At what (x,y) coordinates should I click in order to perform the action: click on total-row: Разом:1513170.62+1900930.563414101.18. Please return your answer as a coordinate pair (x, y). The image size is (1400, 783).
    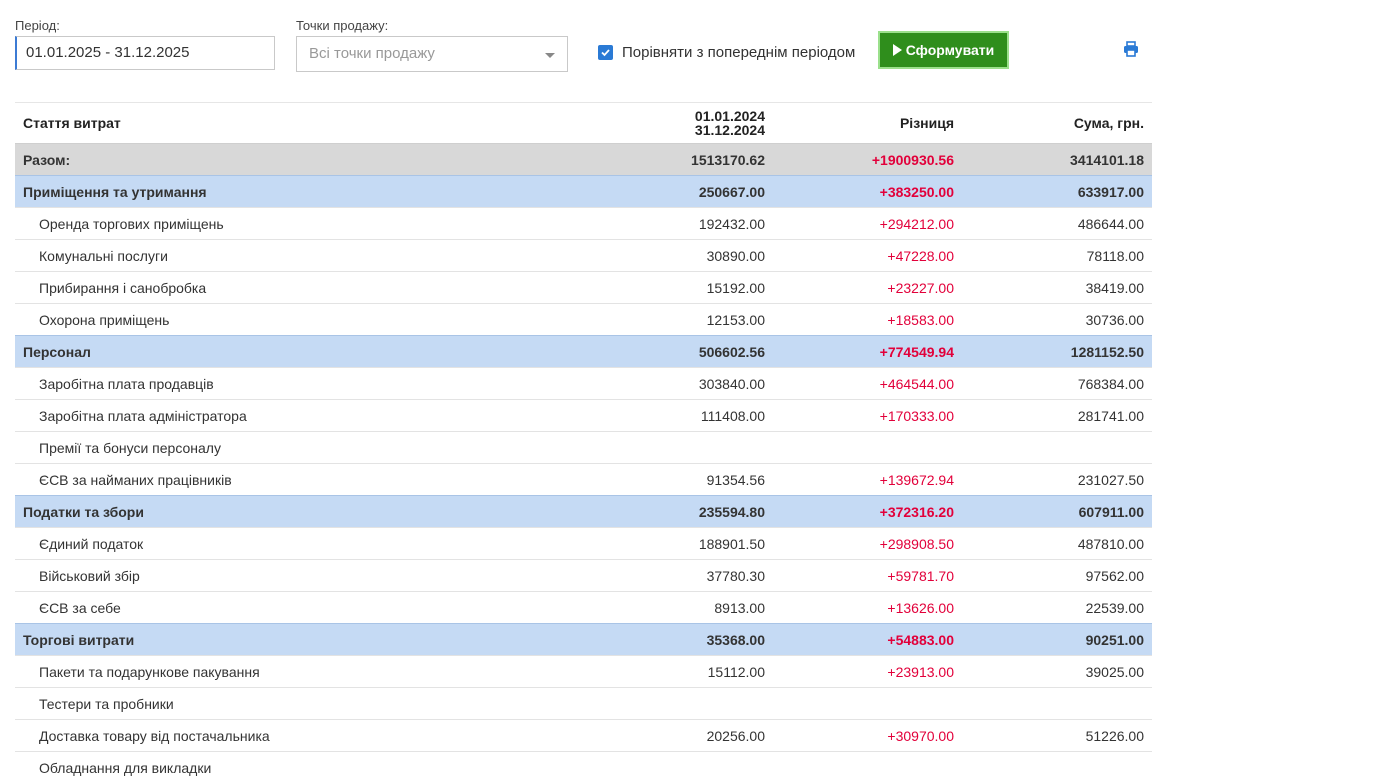
    Looking at the image, I should click on (583, 160).